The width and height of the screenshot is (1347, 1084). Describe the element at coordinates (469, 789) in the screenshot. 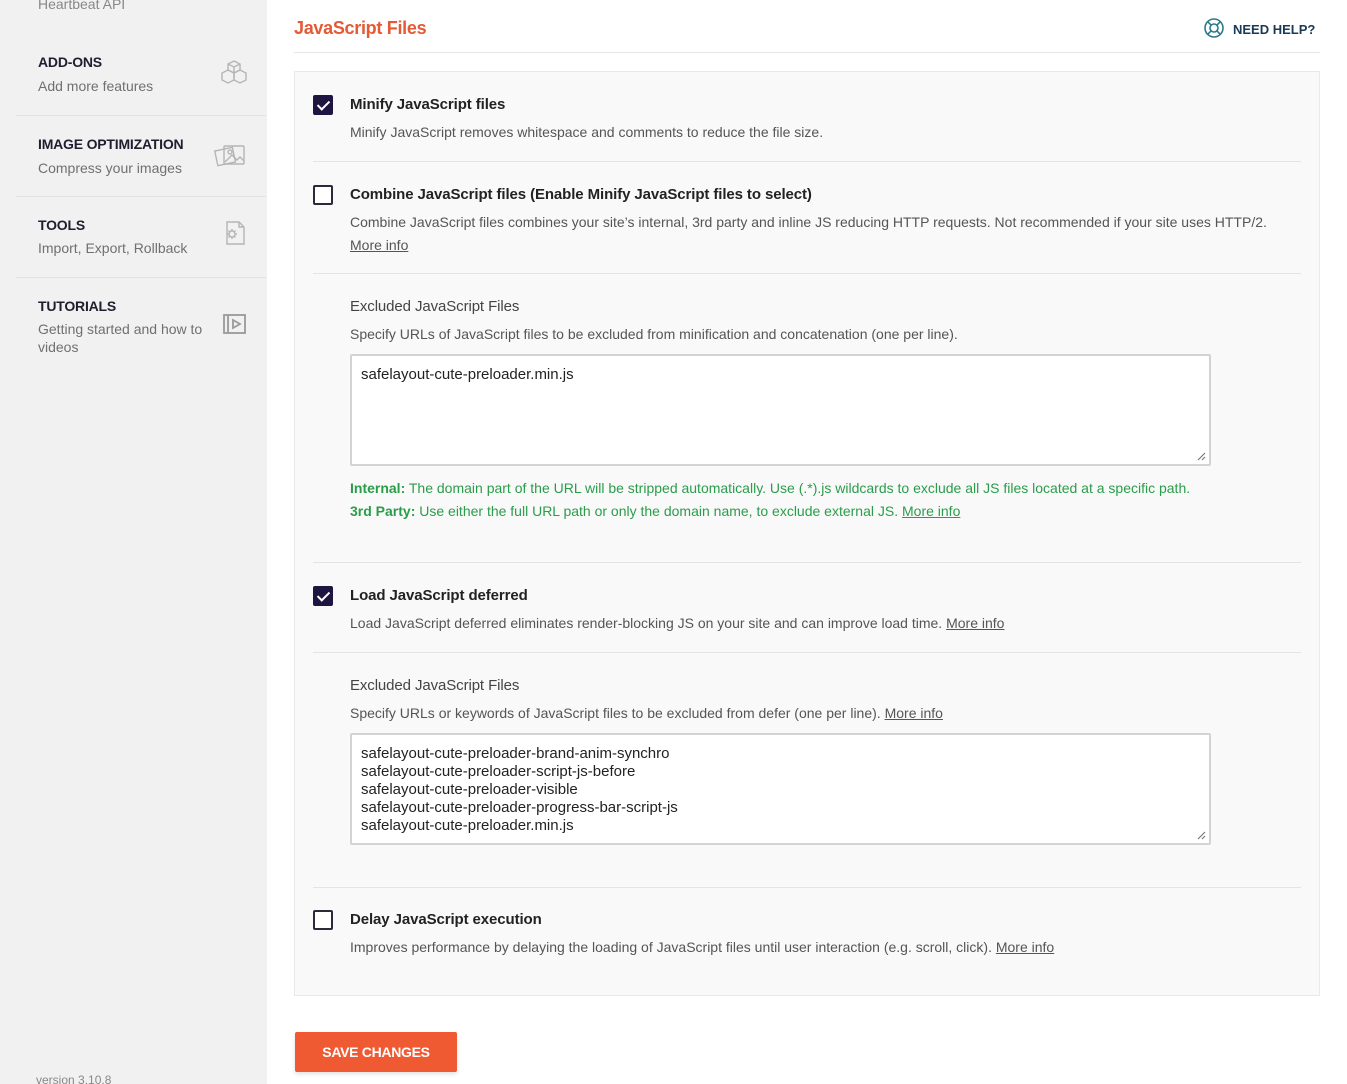

I see `textarea-line: safelayout-cute-preloader-visible` at that location.